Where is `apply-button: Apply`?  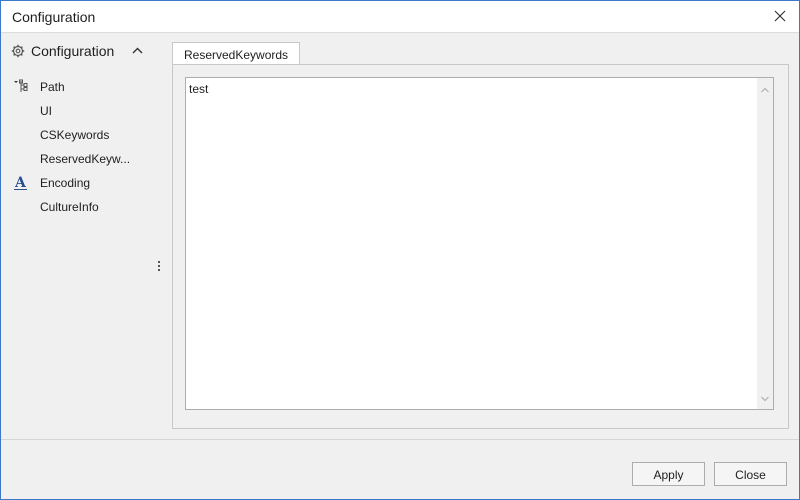 apply-button: Apply is located at coordinates (668, 474).